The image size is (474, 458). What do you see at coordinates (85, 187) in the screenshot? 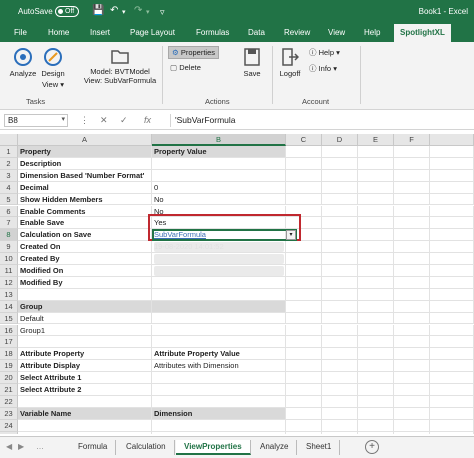
I see `cell-a: Decimal` at bounding box center [85, 187].